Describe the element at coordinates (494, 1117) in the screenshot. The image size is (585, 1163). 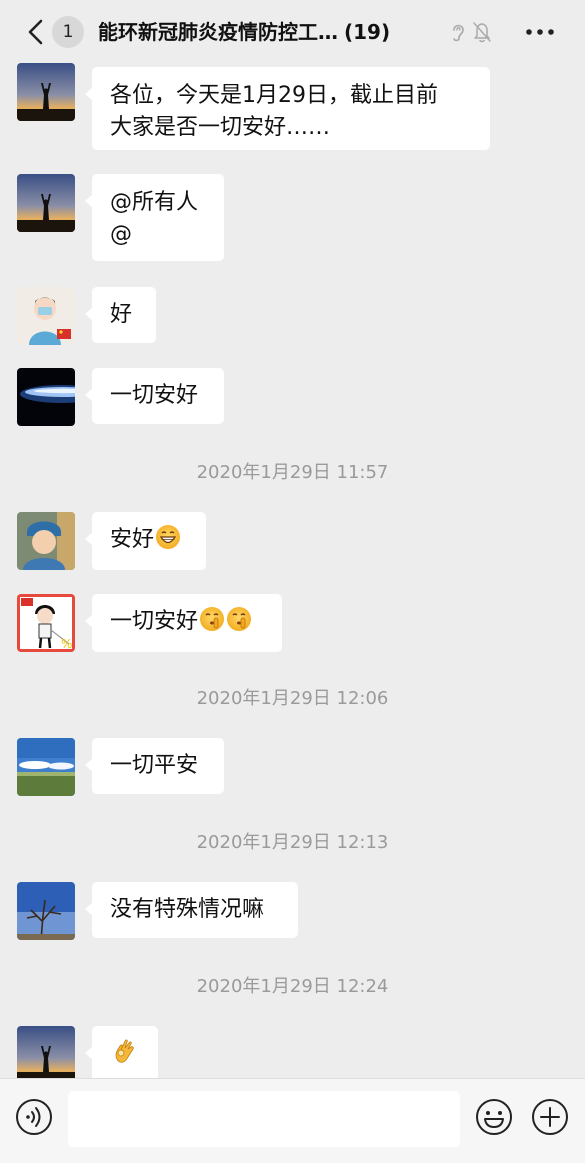
I see `emoji-icon` at that location.